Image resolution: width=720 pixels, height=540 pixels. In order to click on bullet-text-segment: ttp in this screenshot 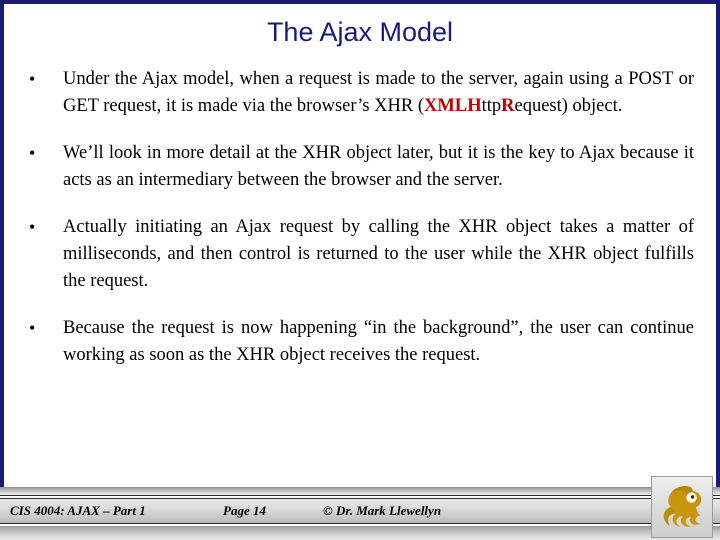, I will do `click(491, 106)`.